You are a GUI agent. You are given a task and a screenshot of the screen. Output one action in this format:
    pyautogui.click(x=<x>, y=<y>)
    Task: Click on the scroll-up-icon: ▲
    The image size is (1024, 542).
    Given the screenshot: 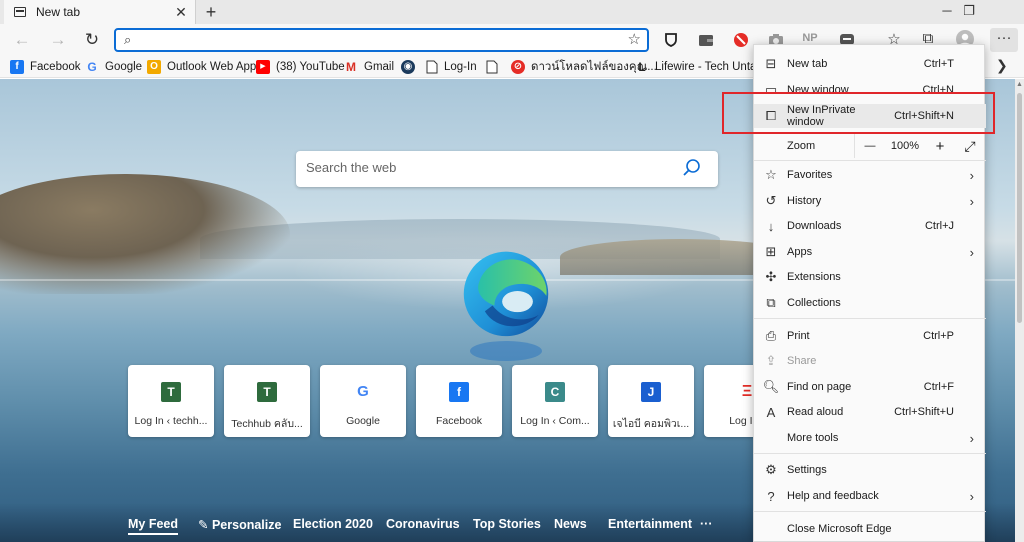 What is the action you would take?
    pyautogui.click(x=1019, y=84)
    